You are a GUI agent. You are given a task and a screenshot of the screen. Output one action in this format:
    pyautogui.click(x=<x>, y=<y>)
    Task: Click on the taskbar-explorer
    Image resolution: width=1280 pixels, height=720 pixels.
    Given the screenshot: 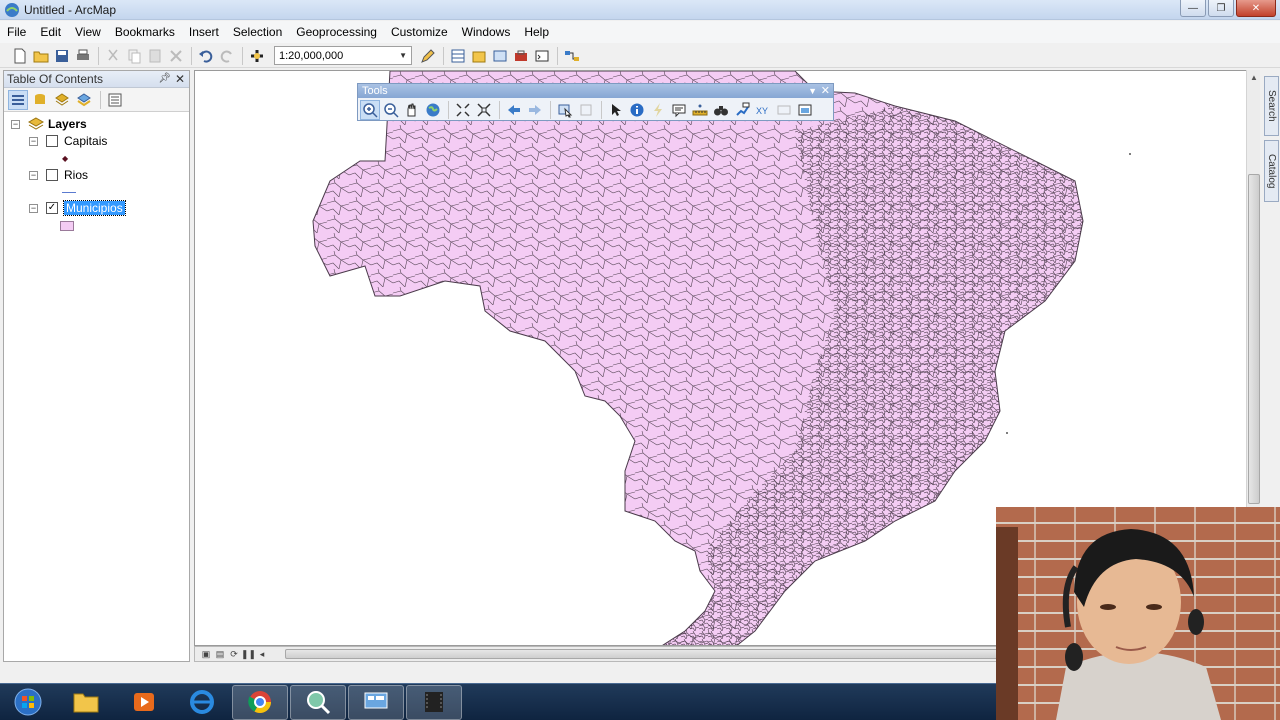 What is the action you would take?
    pyautogui.click(x=86, y=702)
    